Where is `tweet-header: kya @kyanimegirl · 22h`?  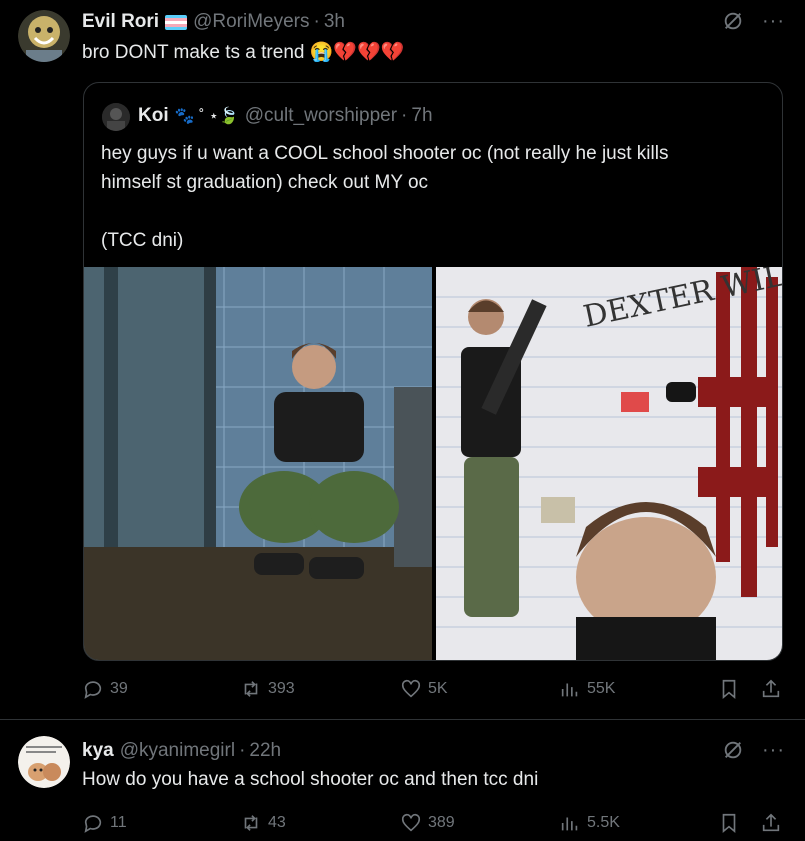
tweet-header: kya @kyanimegirl · 22h is located at coordinates (181, 751).